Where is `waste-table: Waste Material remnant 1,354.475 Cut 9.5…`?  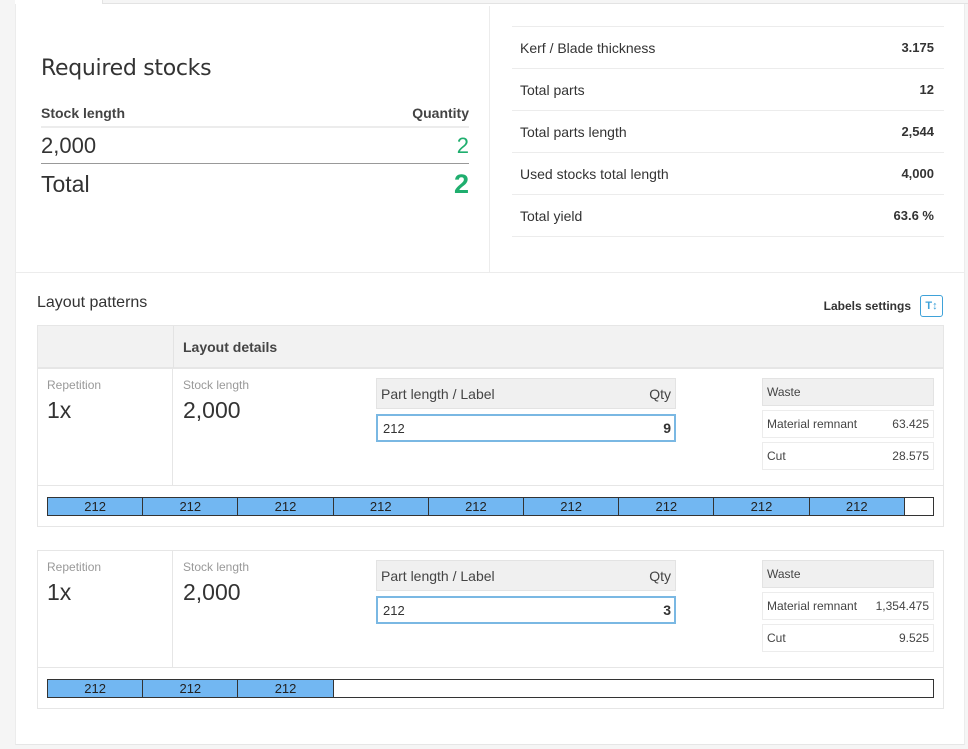
waste-table: Waste Material remnant 1,354.475 Cut 9.5… is located at coordinates (848, 606).